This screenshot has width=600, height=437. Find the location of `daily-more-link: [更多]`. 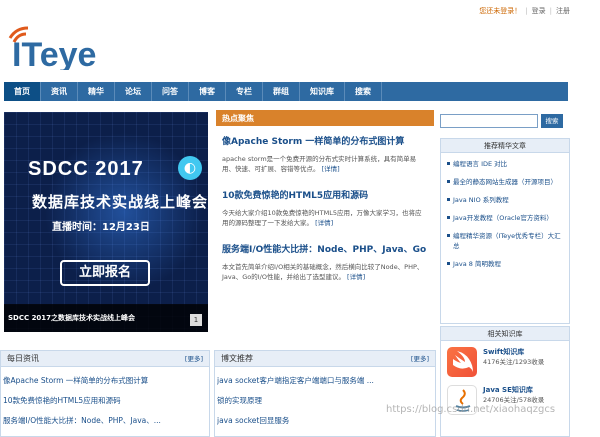

daily-more-link: [更多] is located at coordinates (194, 359).